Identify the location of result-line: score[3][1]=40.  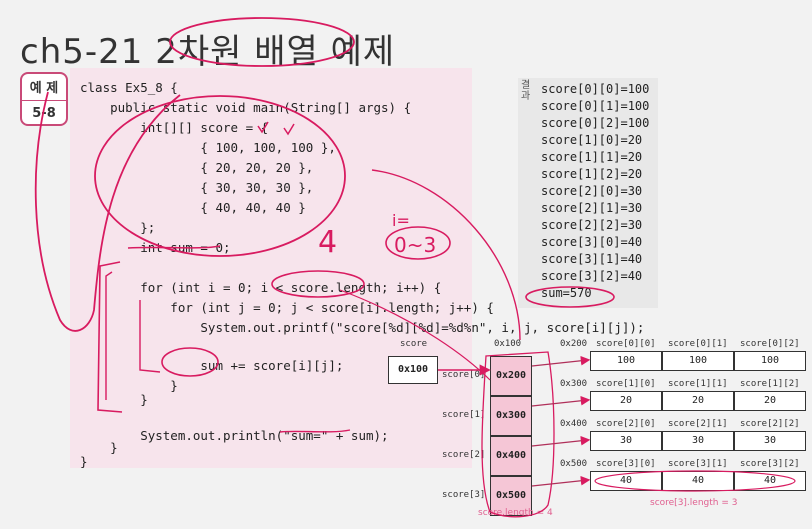
(592, 259).